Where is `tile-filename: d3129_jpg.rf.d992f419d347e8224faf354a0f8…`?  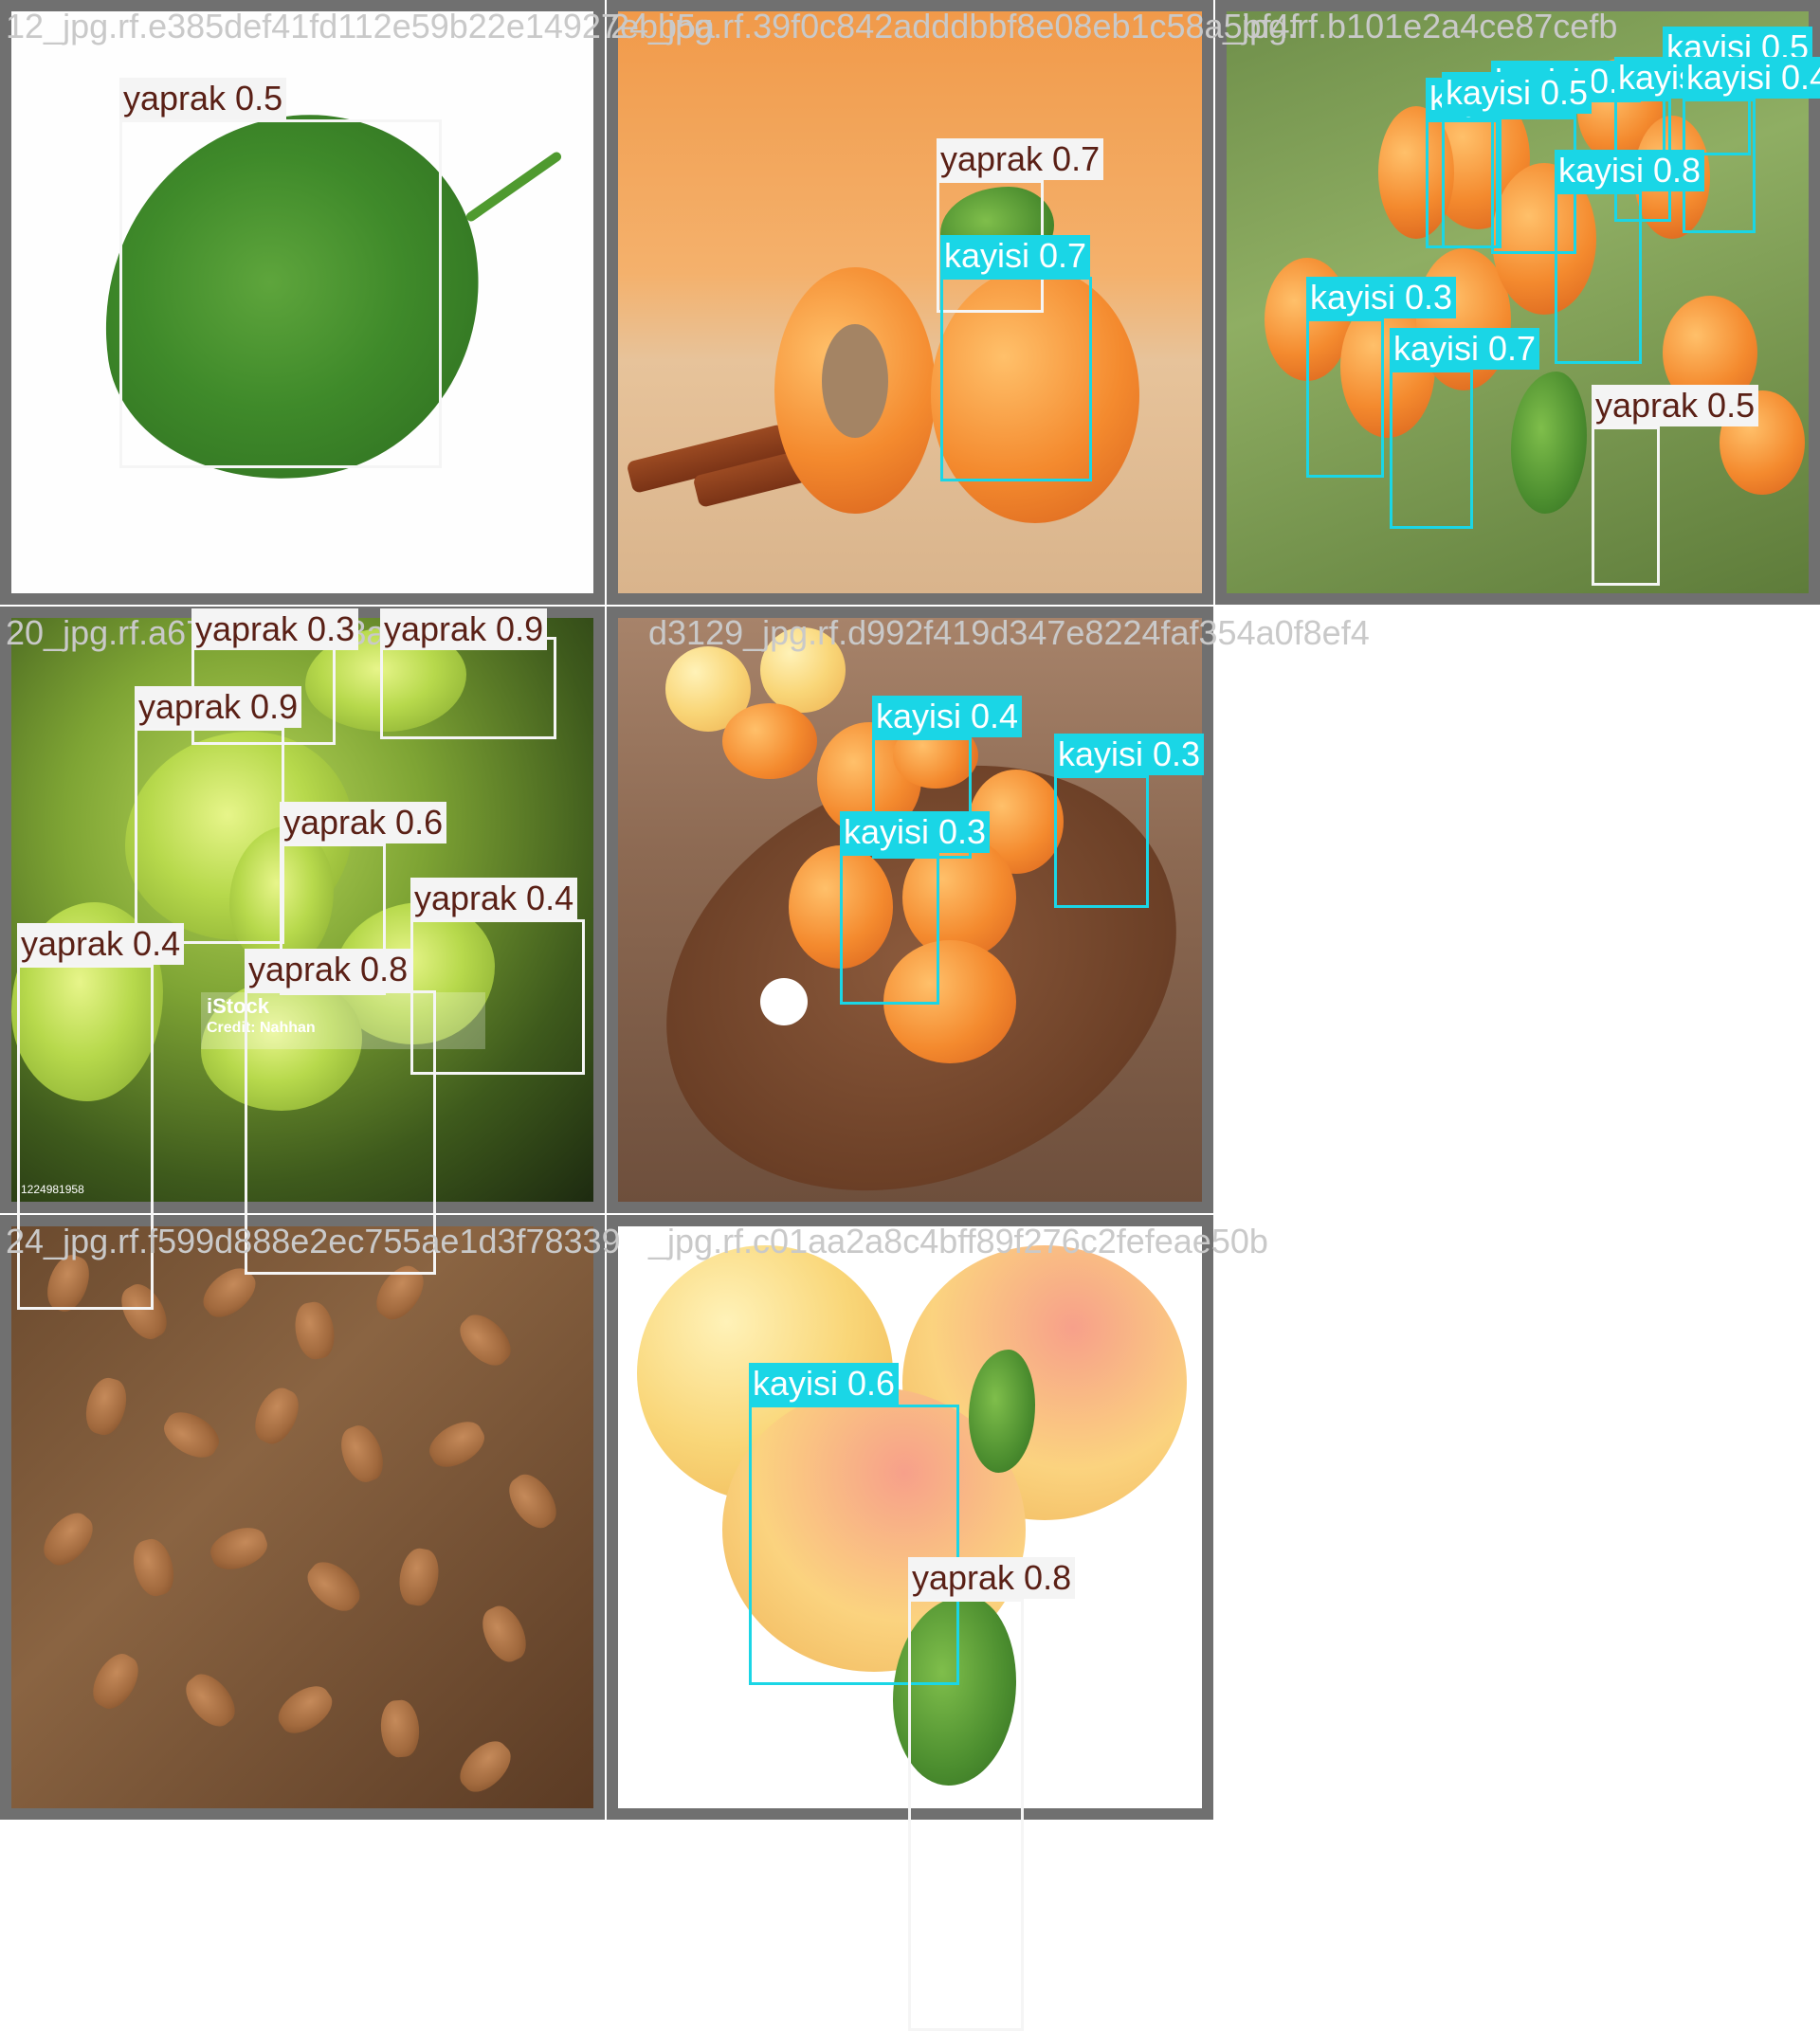
tile-filename: d3129_jpg.rf.d992f419d347e8224faf354a0f8… is located at coordinates (1009, 632).